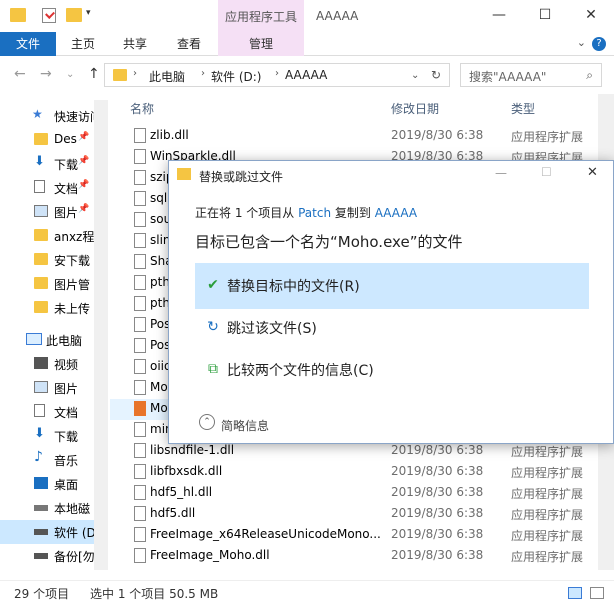 This screenshot has width=614, height=604. What do you see at coordinates (207, 422) in the screenshot?
I see `collapse-details-icon: ⌃` at bounding box center [207, 422].